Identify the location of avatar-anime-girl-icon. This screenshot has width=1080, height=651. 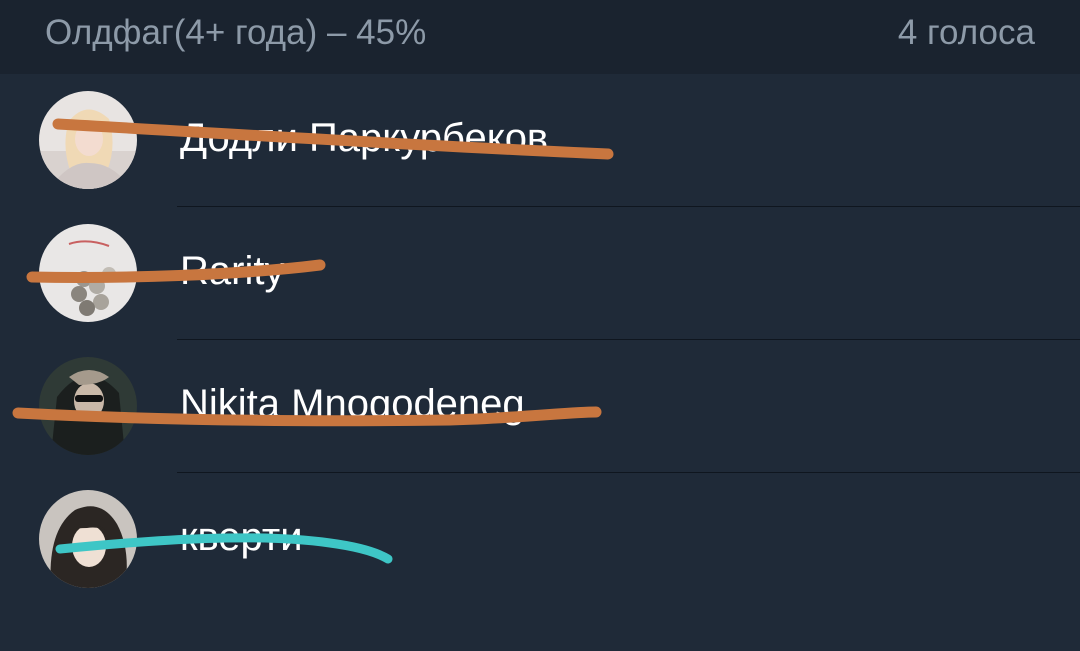
(88, 539).